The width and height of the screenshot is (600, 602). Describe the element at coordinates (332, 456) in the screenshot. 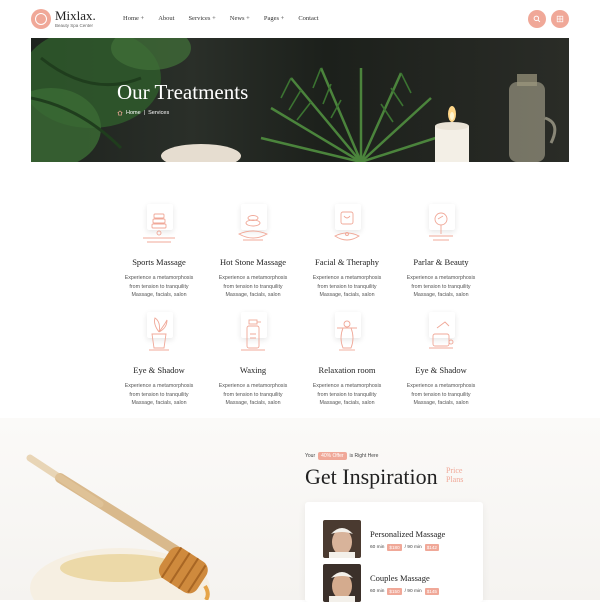

I see `offer-badge: 40% Offer` at that location.